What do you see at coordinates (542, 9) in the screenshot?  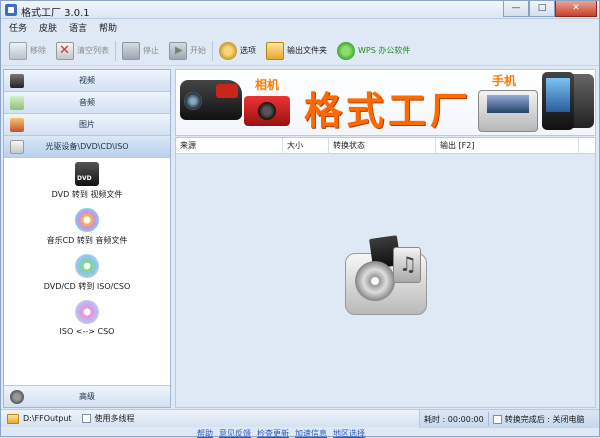 I see `maximize-button: □` at bounding box center [542, 9].